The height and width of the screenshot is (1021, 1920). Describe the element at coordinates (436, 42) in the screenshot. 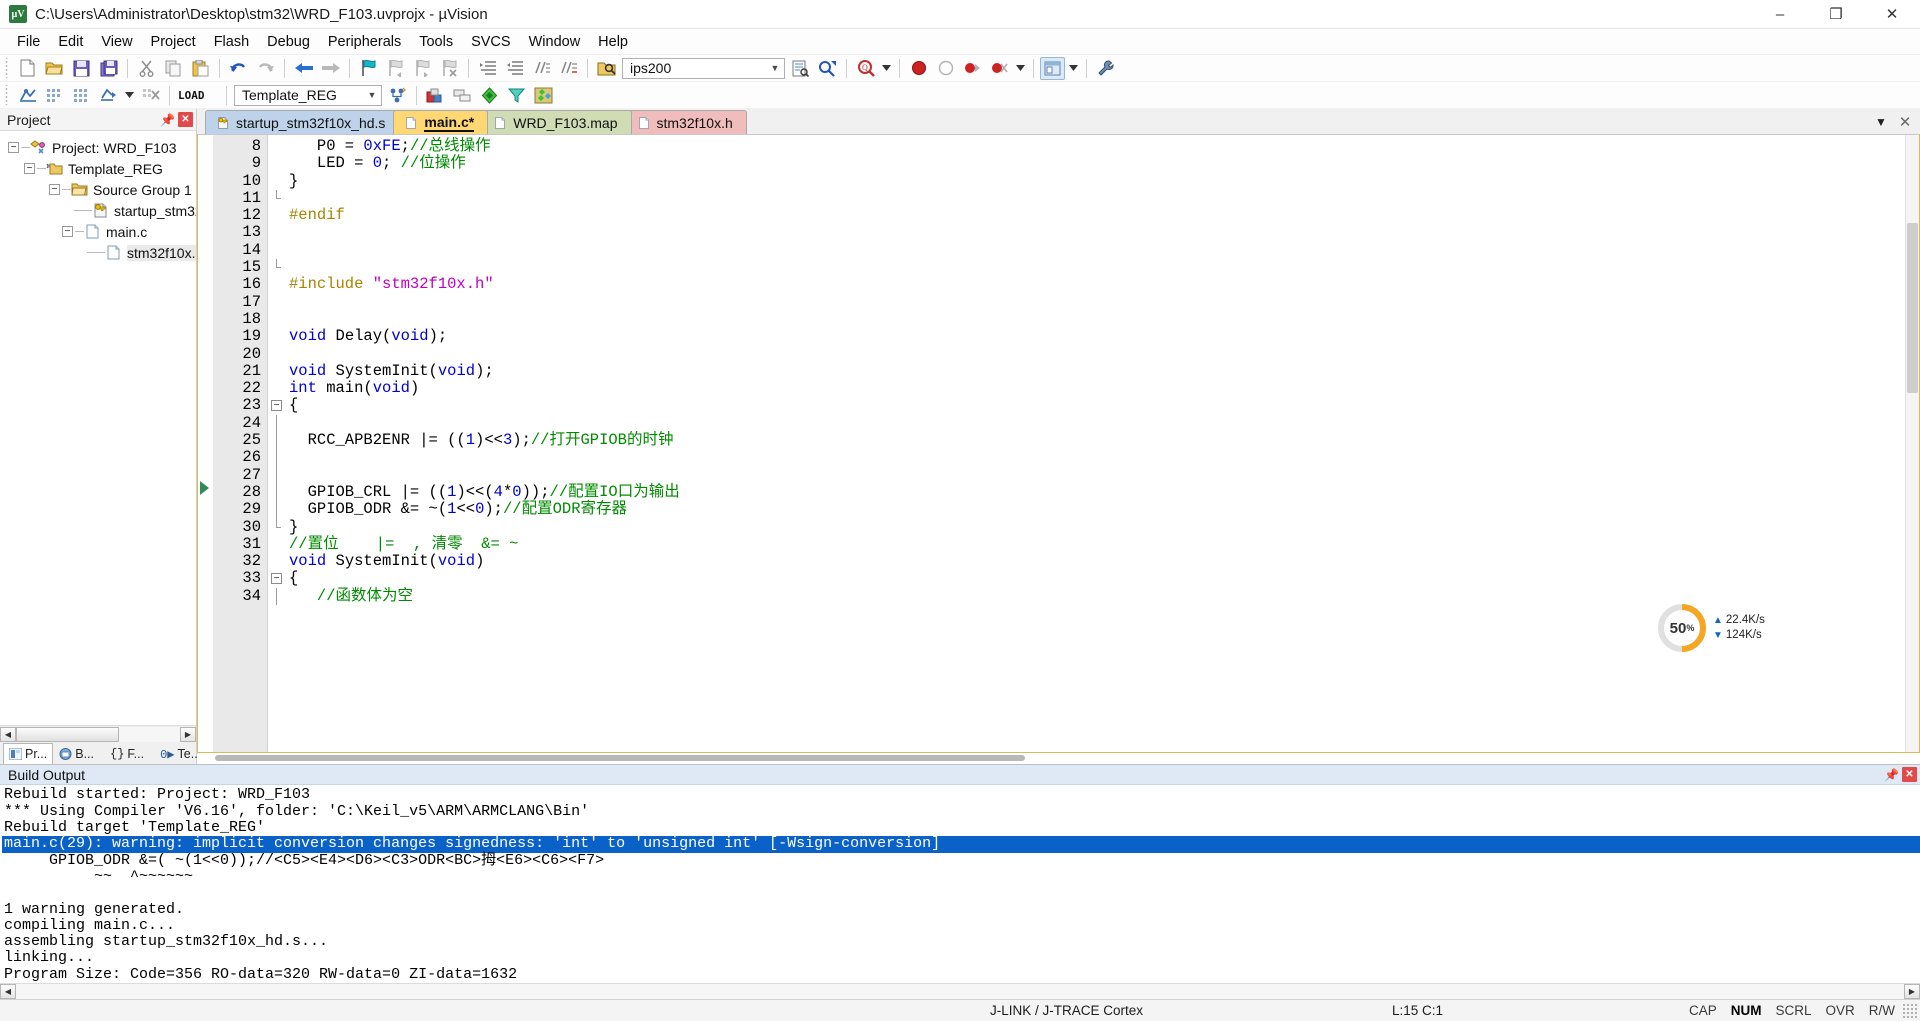

I see `menu-tools: Tools` at that location.